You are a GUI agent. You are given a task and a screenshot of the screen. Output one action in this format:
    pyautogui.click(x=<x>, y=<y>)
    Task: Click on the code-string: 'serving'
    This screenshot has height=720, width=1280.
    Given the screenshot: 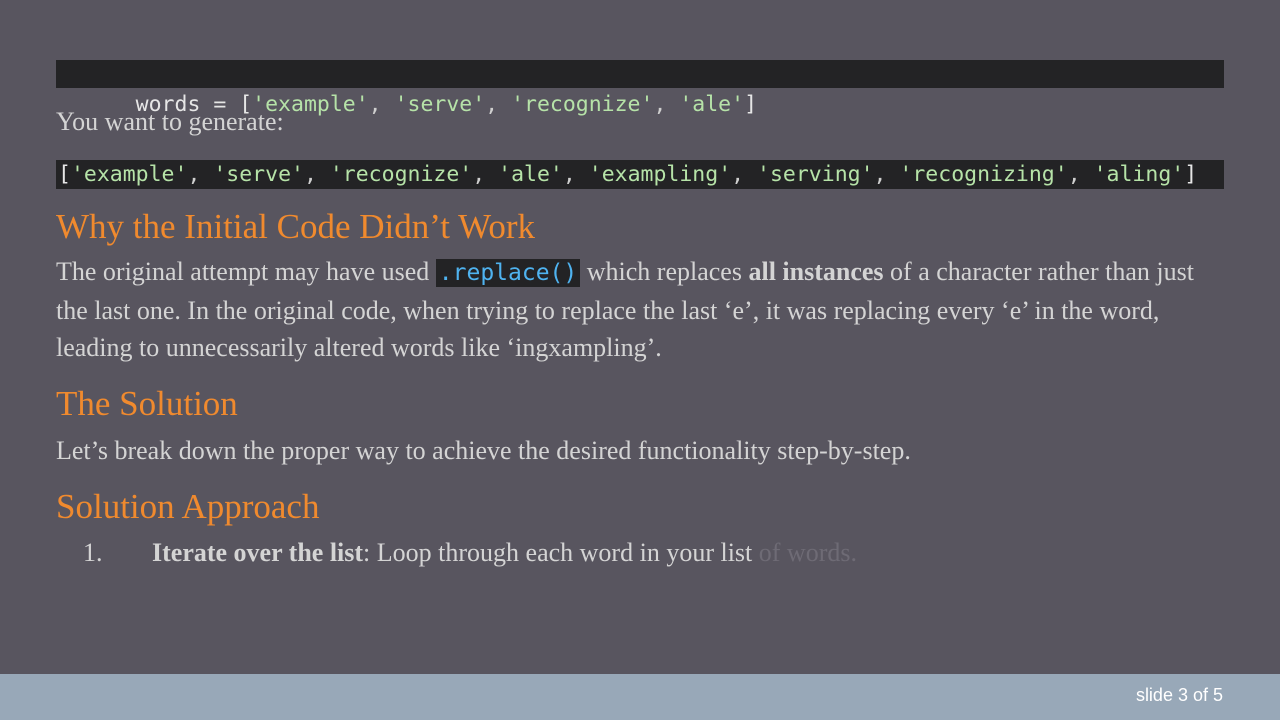 What is the action you would take?
    pyautogui.click(x=815, y=174)
    